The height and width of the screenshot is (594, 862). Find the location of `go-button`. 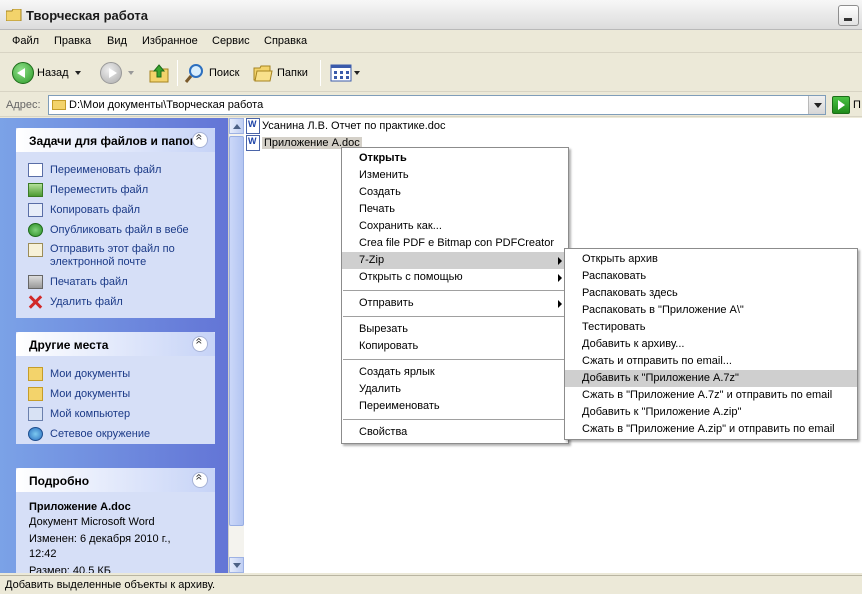

go-button is located at coordinates (841, 105).